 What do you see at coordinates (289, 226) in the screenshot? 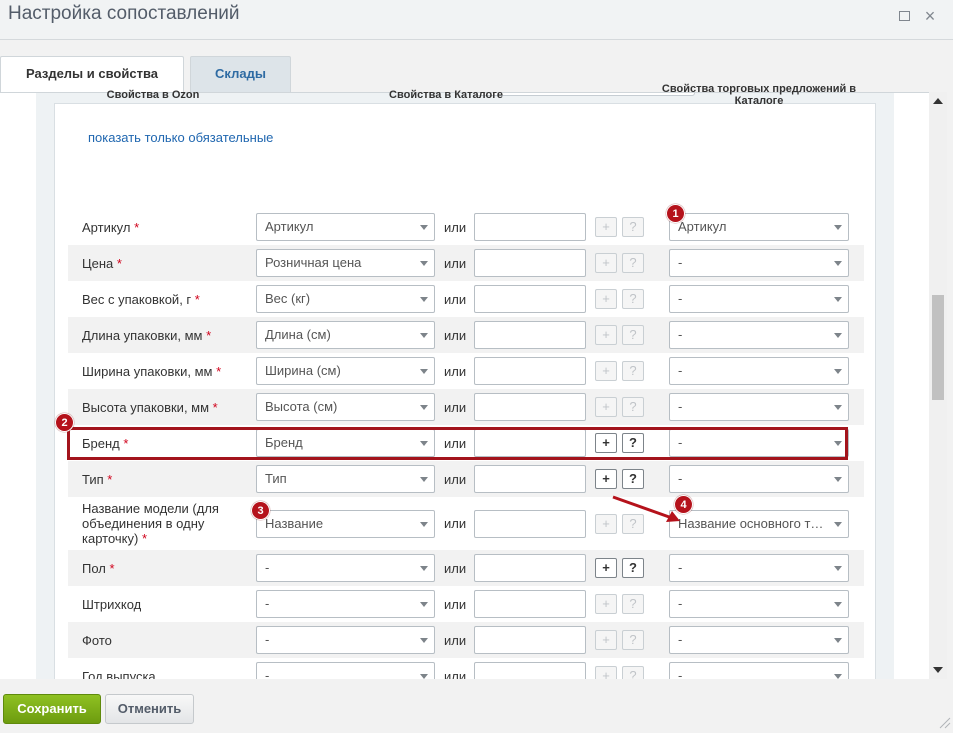
I see `catalog-select-value: Артикул` at bounding box center [289, 226].